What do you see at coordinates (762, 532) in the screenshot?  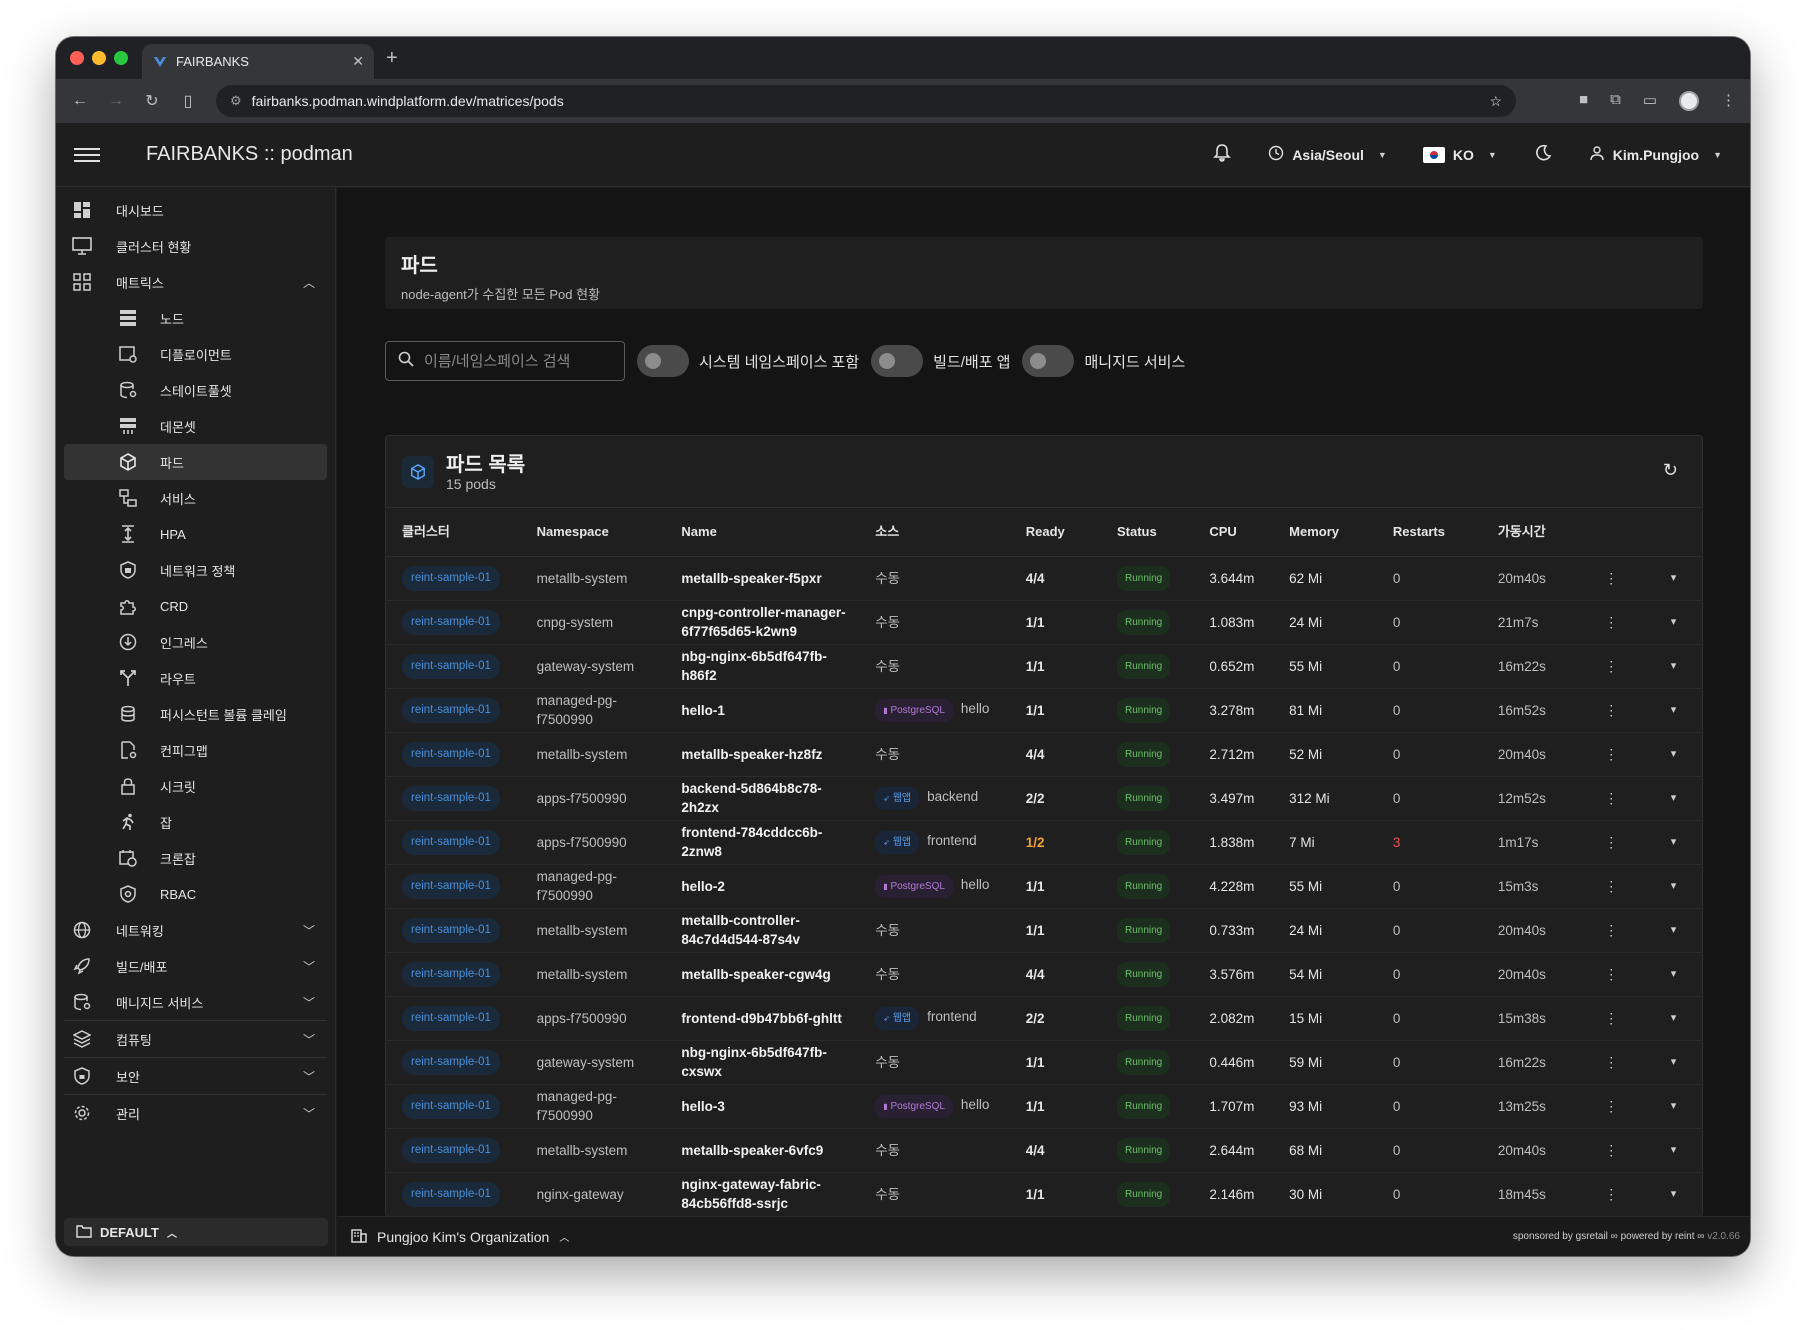 I see `col-header-name: Name` at bounding box center [762, 532].